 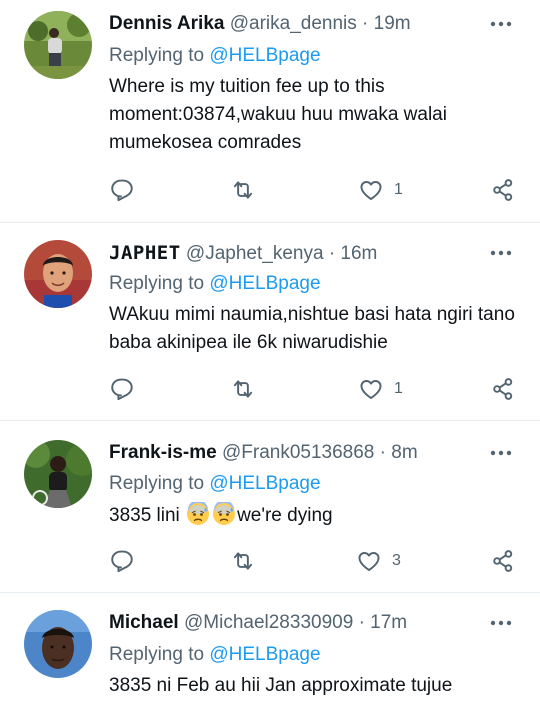 What do you see at coordinates (285, 515) in the screenshot?
I see `tweet-text-end: we're dying` at bounding box center [285, 515].